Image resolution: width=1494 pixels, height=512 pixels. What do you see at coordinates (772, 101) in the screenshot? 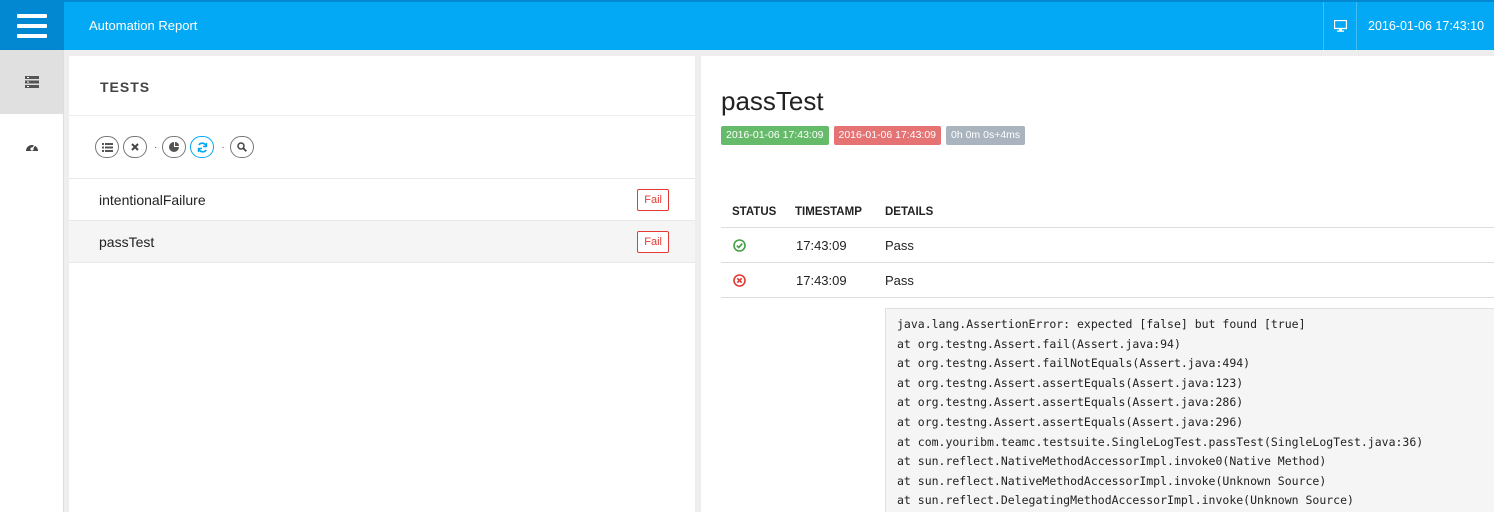
I see `test-title: passTest` at bounding box center [772, 101].